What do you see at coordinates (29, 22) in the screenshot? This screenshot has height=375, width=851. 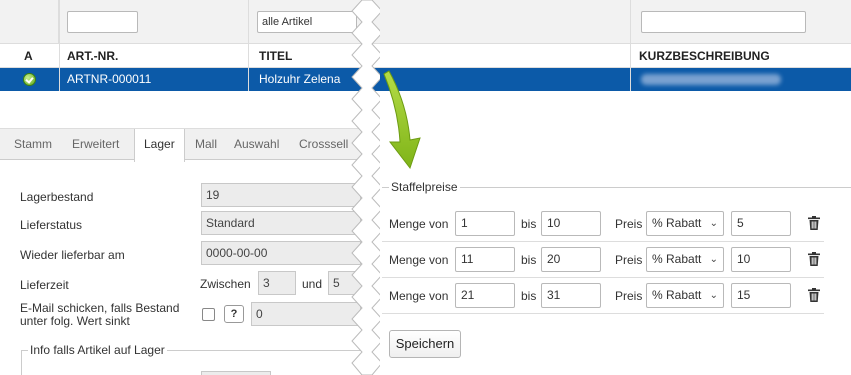 I see `filter-cell-a` at bounding box center [29, 22].